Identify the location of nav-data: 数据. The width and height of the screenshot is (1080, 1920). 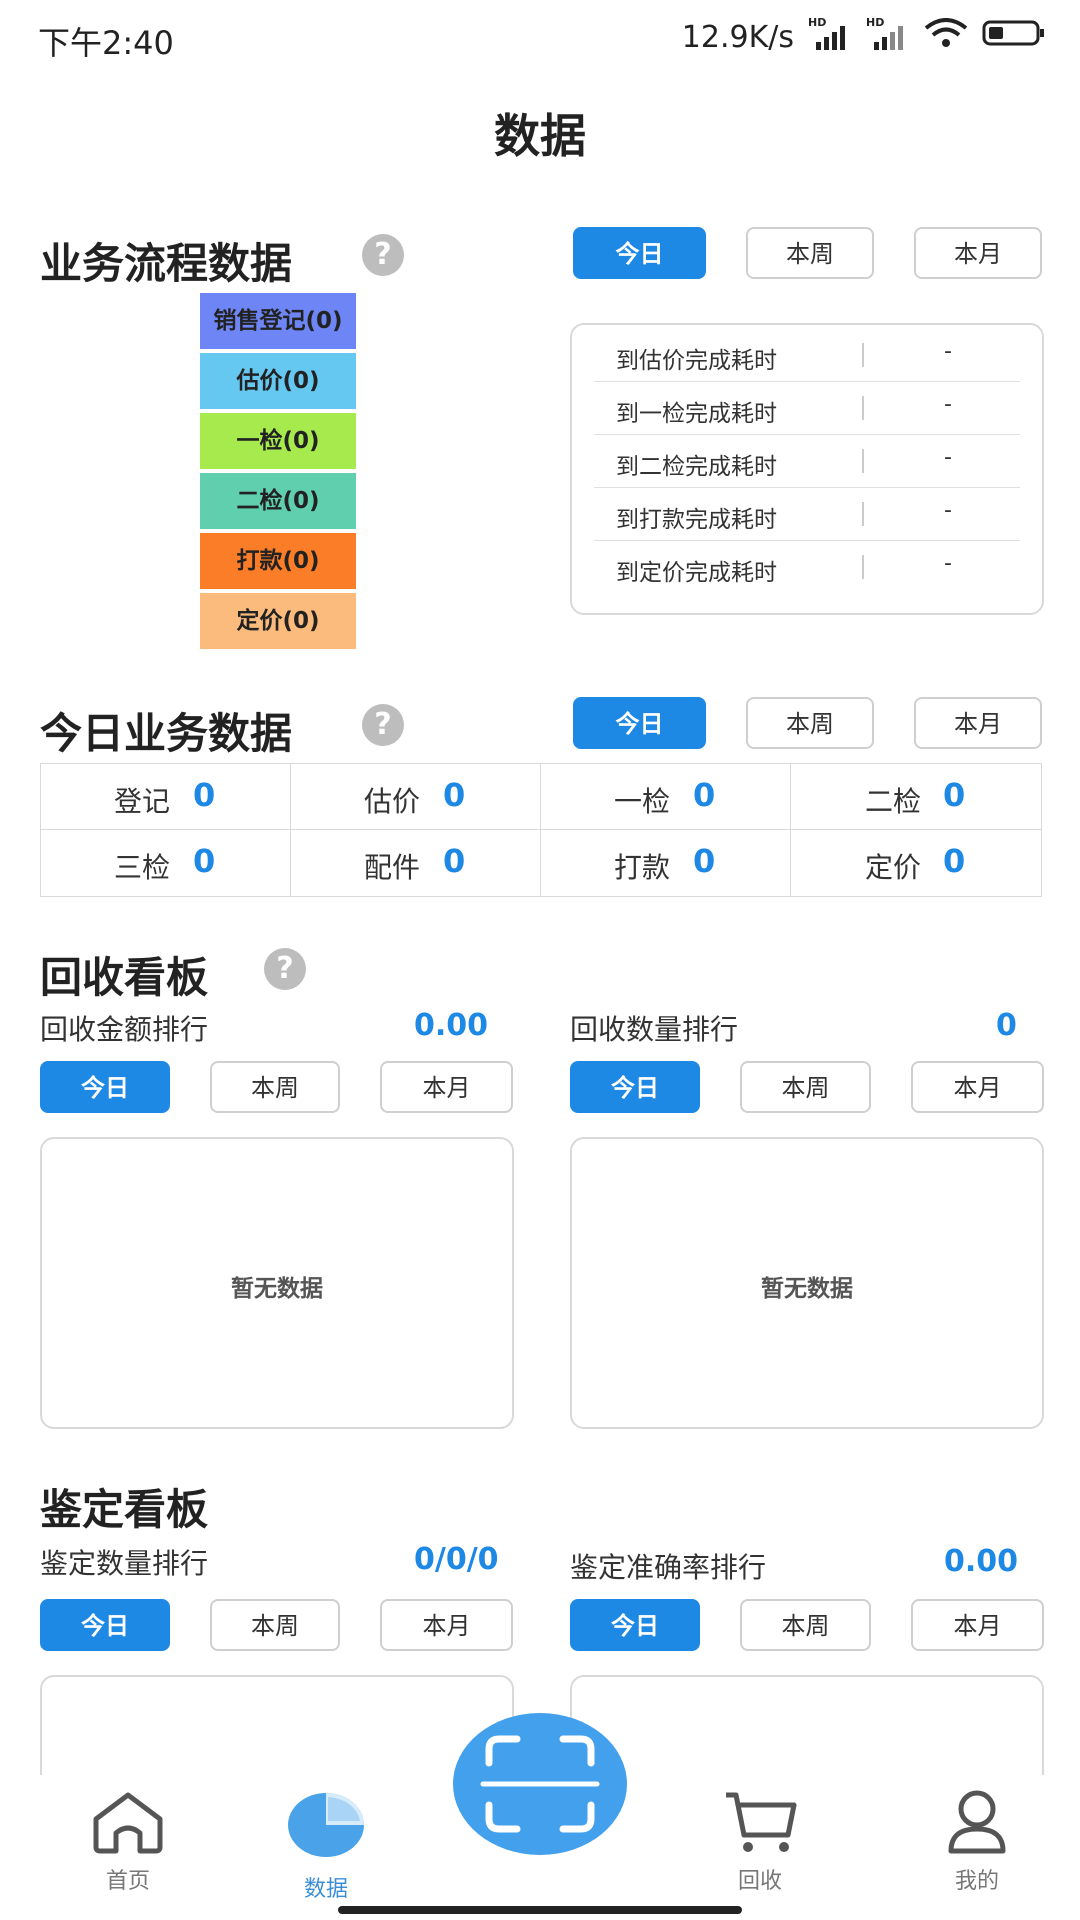
(326, 1841).